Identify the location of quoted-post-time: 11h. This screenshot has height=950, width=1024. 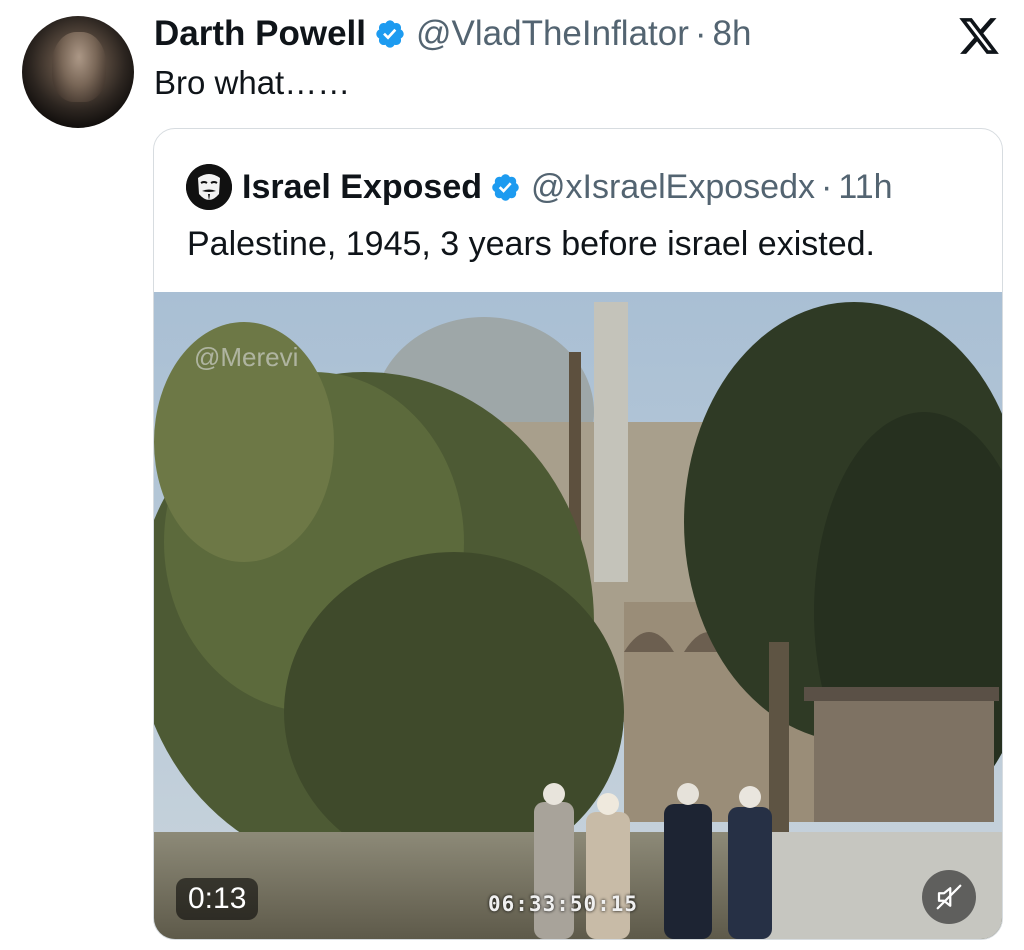
(865, 187).